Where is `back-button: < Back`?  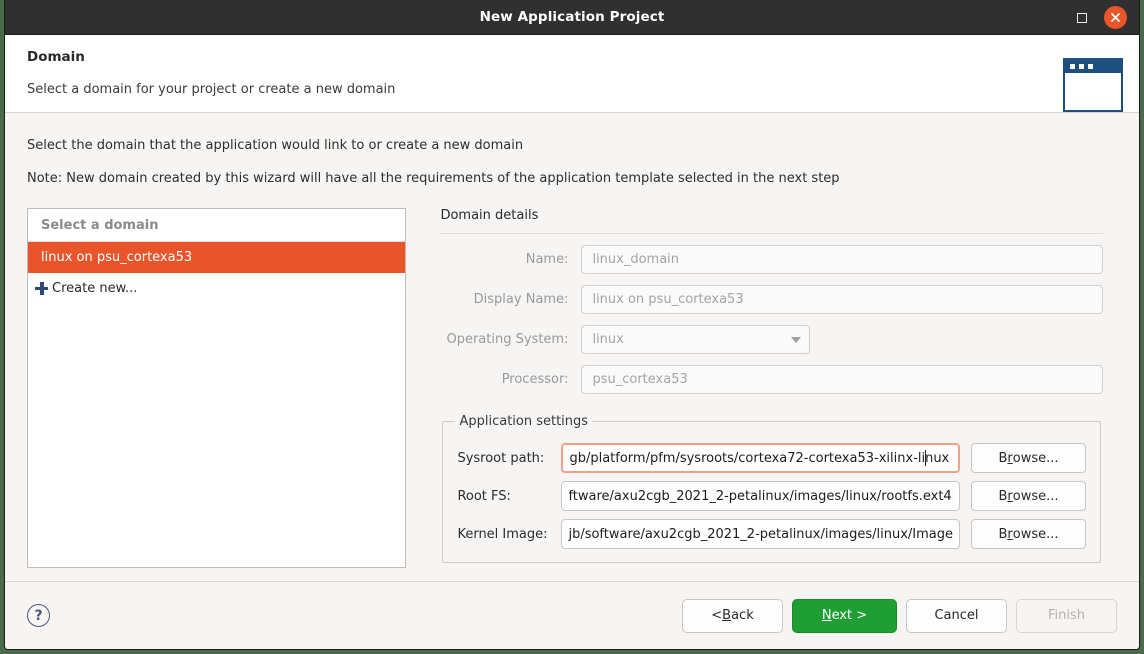 back-button: < Back is located at coordinates (732, 615).